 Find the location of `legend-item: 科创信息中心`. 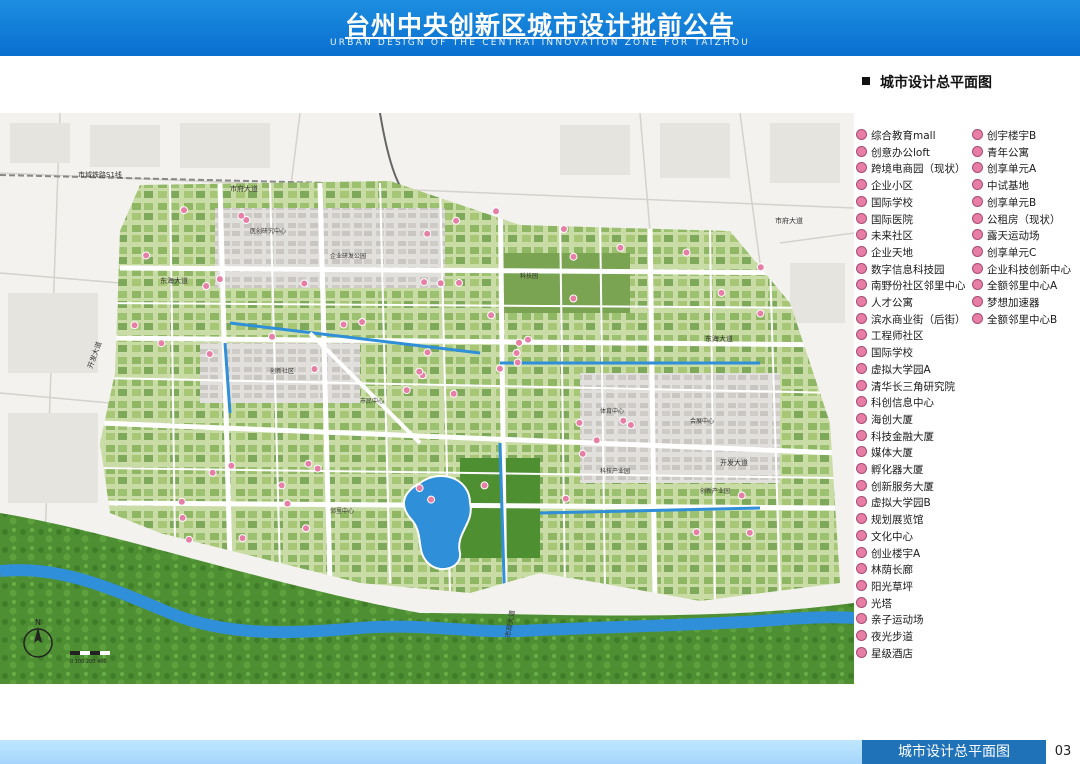

legend-item: 科创信息中心 is located at coordinates (895, 403).